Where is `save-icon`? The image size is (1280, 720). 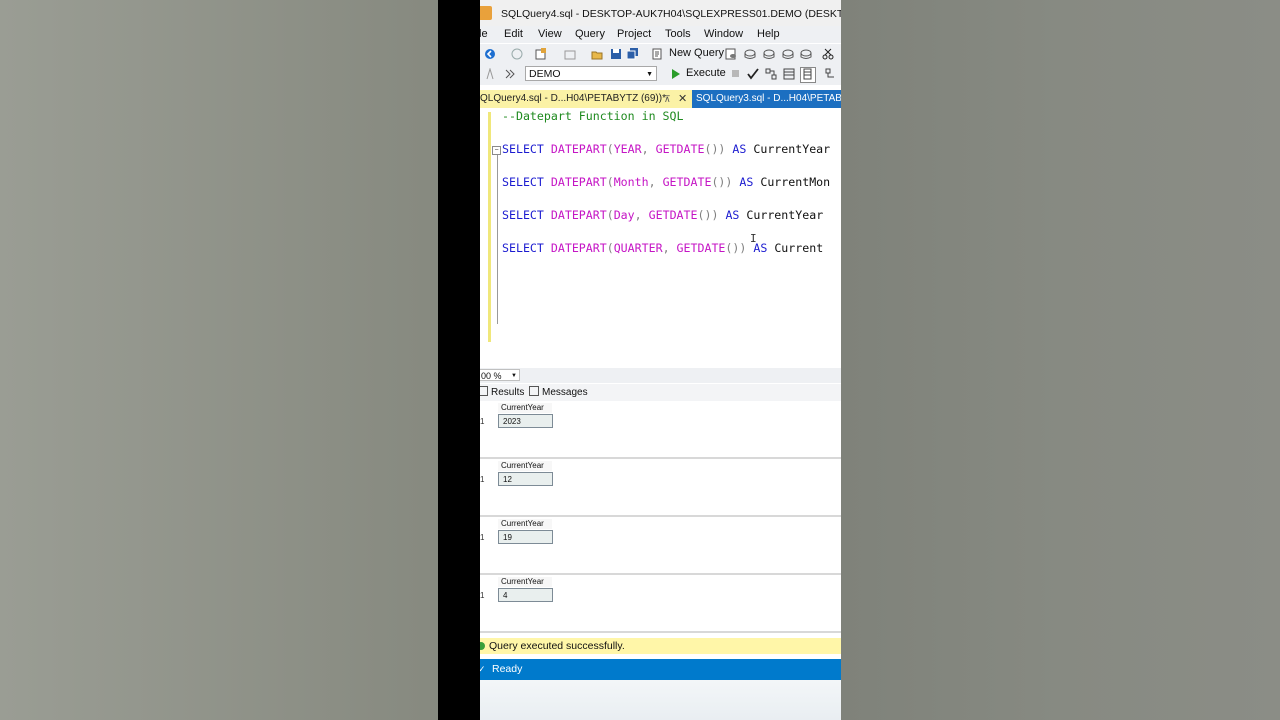
save-icon is located at coordinates (616, 54).